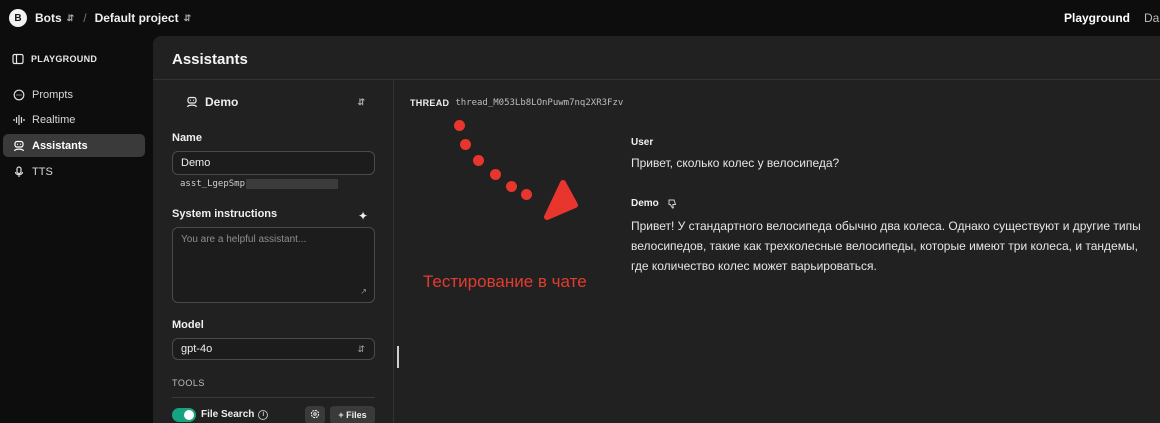 Image resolution: width=1160 pixels, height=423 pixels. I want to click on sidebar-item-label: Assistants, so click(60, 145).